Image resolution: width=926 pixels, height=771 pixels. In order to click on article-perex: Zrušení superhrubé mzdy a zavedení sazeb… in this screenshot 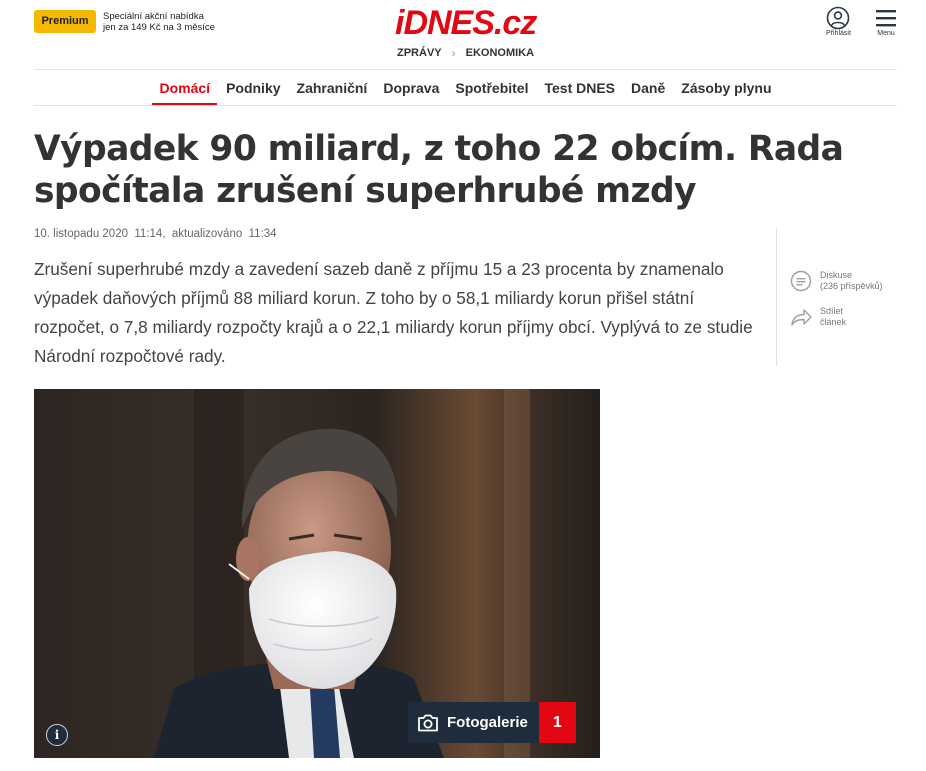, I will do `click(393, 312)`.